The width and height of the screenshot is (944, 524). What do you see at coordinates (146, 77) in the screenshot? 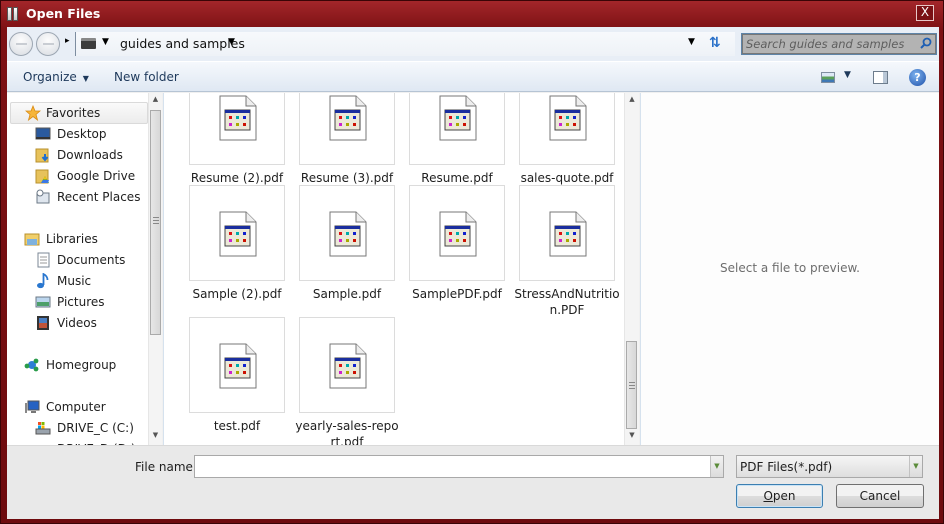
I see `new-folder-button: New folder` at bounding box center [146, 77].